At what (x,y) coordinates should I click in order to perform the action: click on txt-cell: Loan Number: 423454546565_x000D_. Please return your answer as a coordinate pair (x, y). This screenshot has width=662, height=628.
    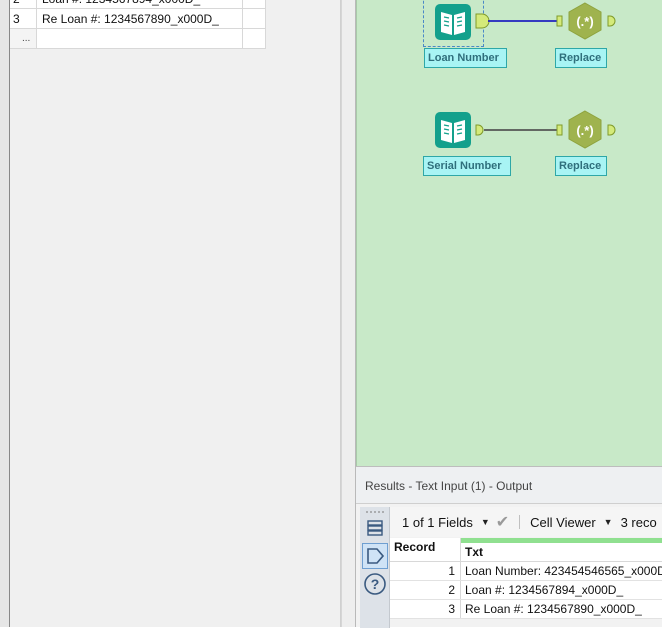
    Looking at the image, I should click on (561, 571).